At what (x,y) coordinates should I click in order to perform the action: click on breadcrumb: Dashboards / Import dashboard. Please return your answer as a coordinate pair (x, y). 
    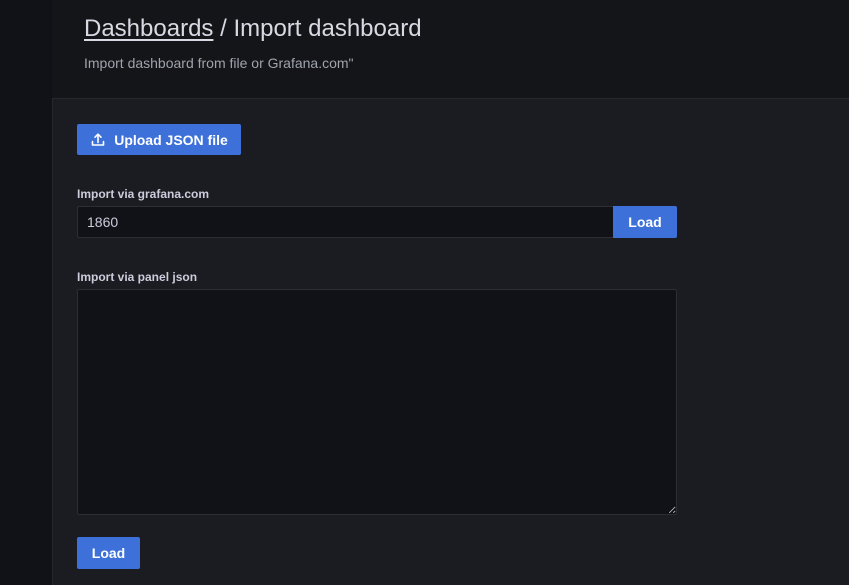
    Looking at the image, I should click on (253, 29).